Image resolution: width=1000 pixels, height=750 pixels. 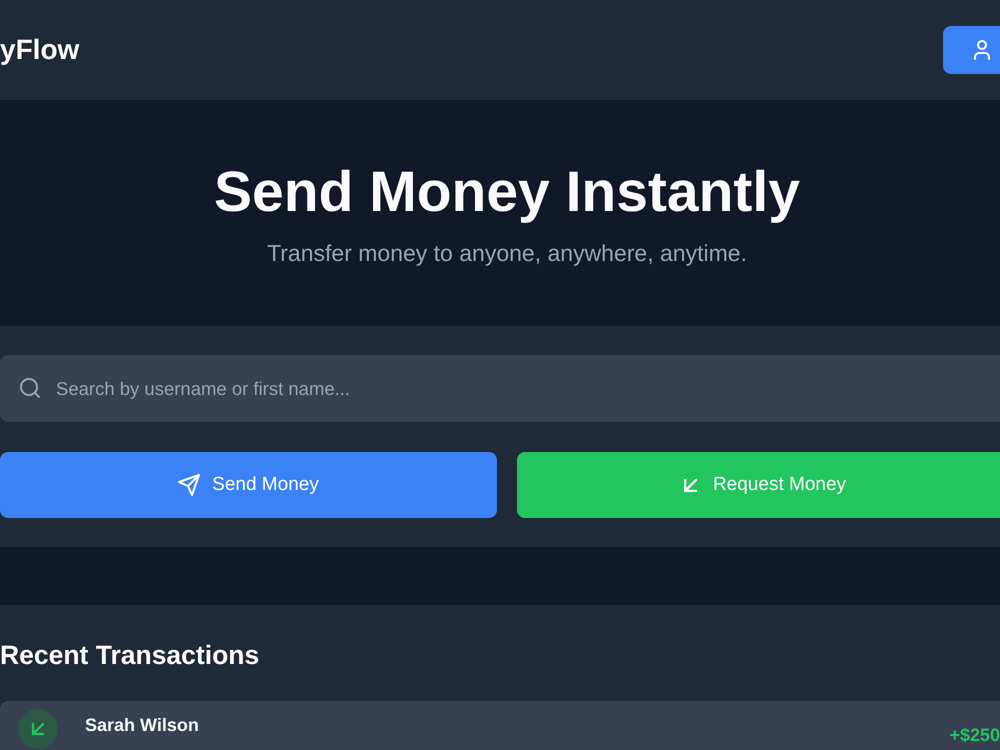 What do you see at coordinates (974, 735) in the screenshot?
I see `transaction-amount: +$250` at bounding box center [974, 735].